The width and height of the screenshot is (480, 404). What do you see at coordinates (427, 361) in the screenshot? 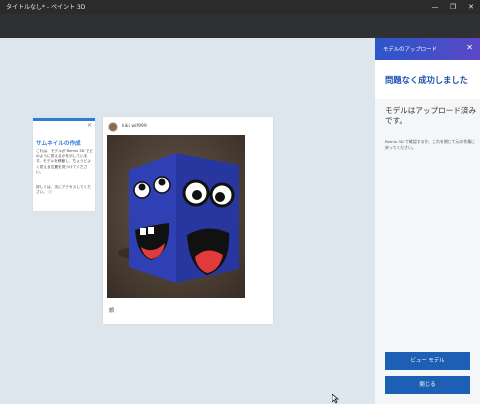
I see `view-model-button: ビュー モデル` at bounding box center [427, 361].